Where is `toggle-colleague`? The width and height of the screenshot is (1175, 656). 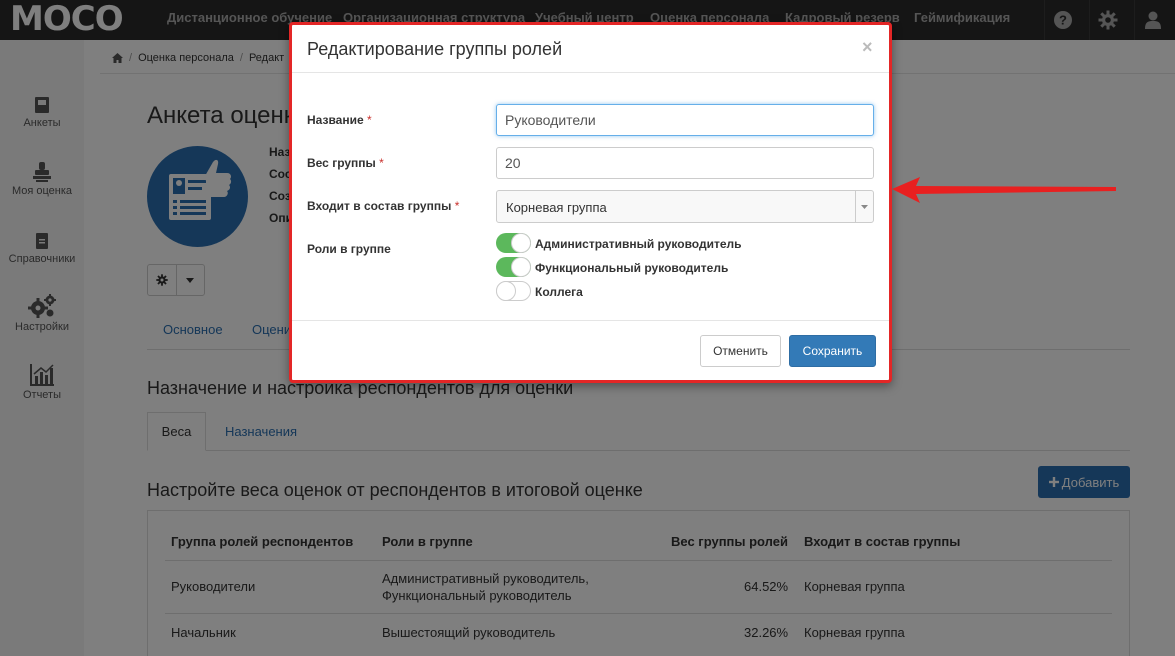 toggle-colleague is located at coordinates (513, 291).